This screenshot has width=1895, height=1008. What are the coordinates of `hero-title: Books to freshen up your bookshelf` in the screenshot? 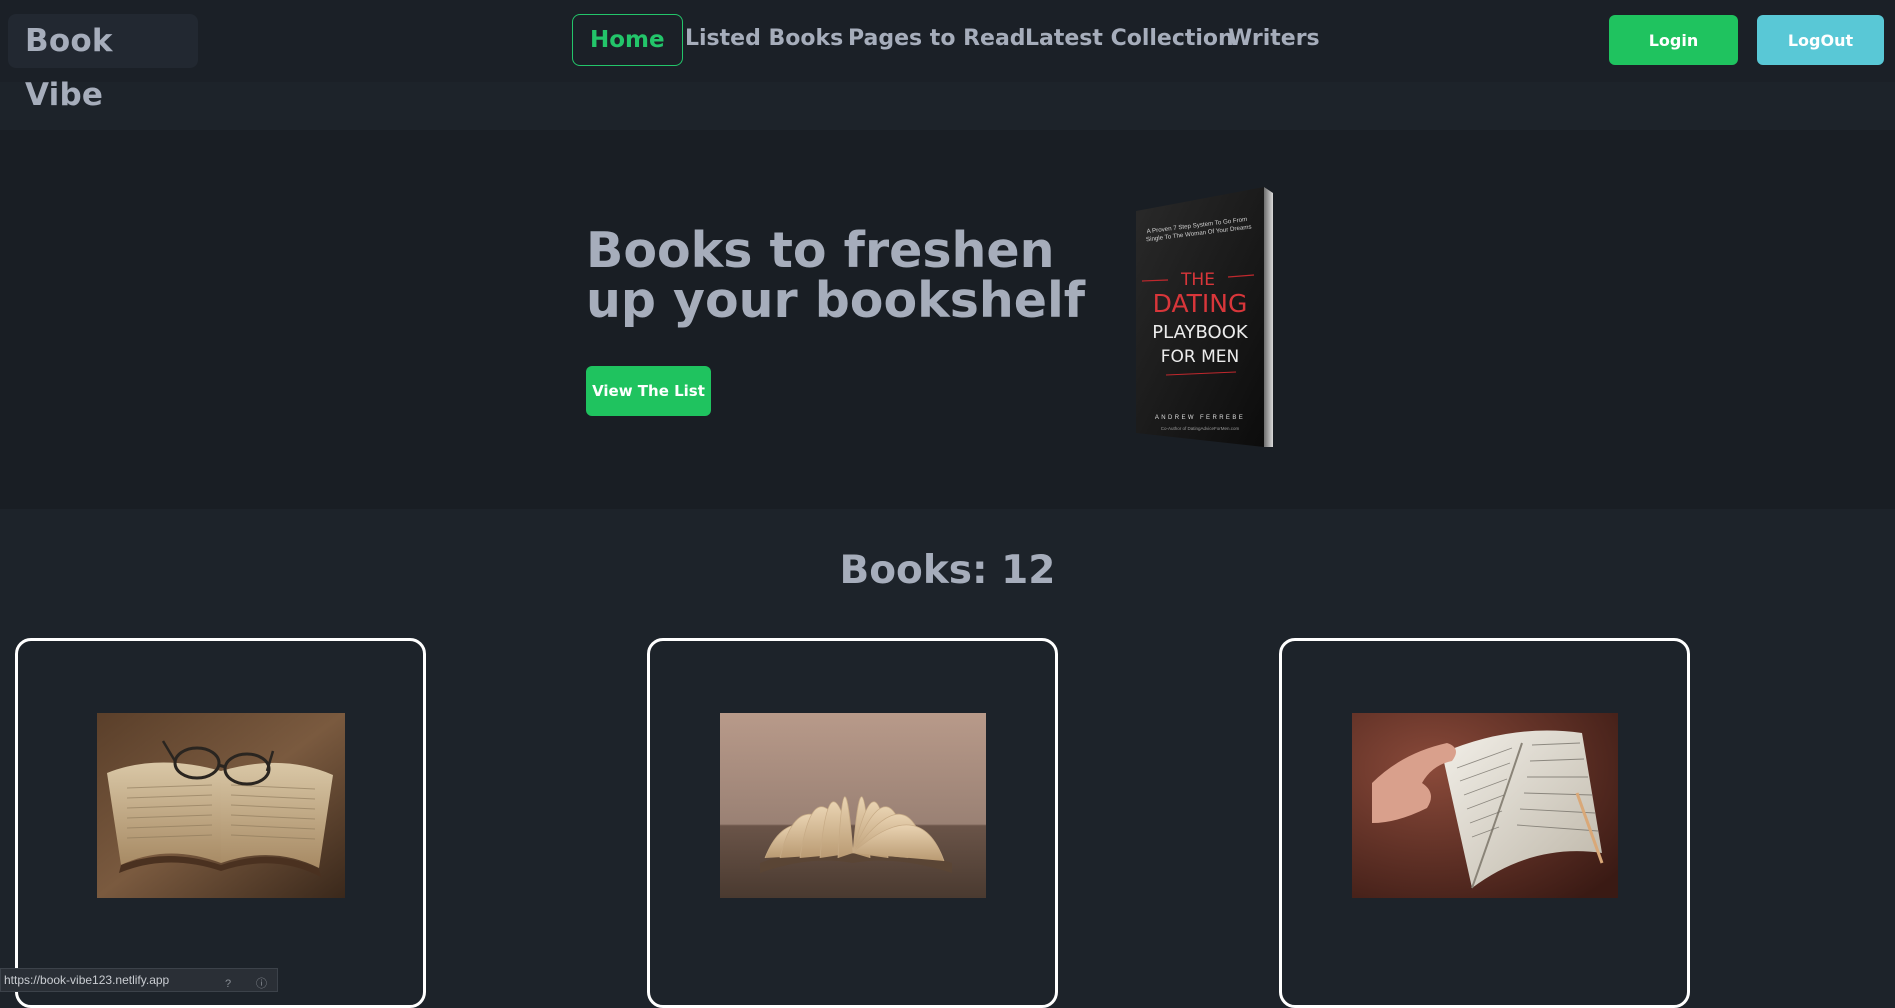 It's located at (836, 275).